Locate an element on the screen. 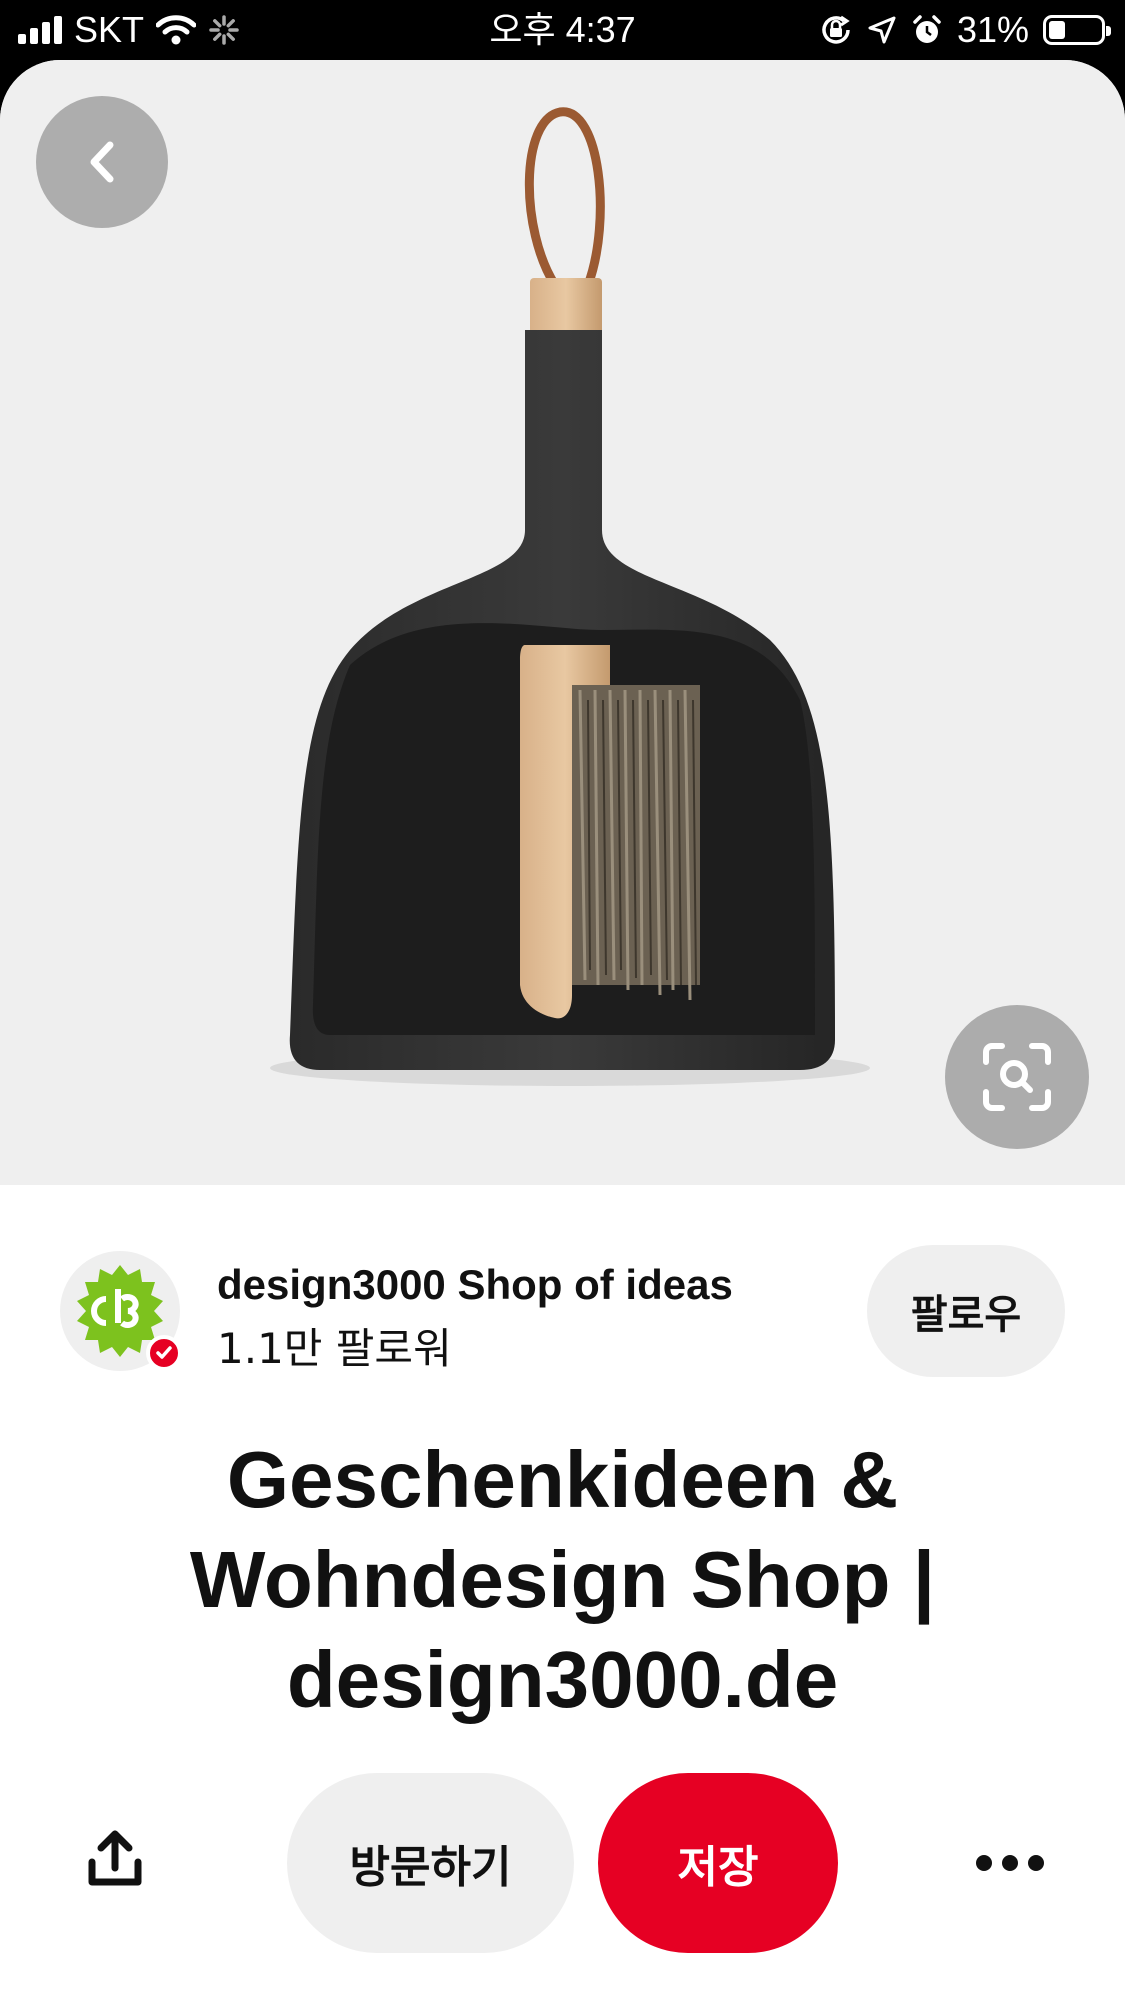  verified-badge-icon is located at coordinates (164, 1353).